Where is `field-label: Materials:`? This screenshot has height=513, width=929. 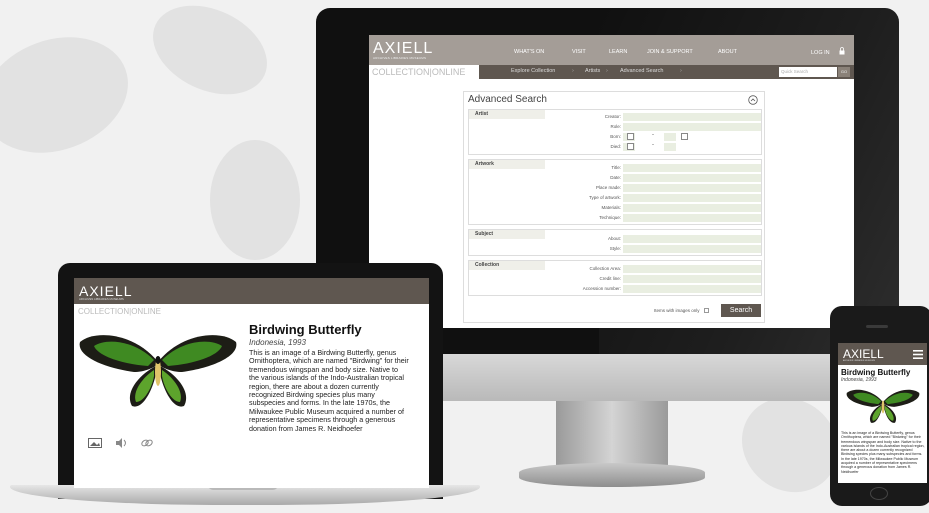 field-label: Materials: is located at coordinates (611, 207).